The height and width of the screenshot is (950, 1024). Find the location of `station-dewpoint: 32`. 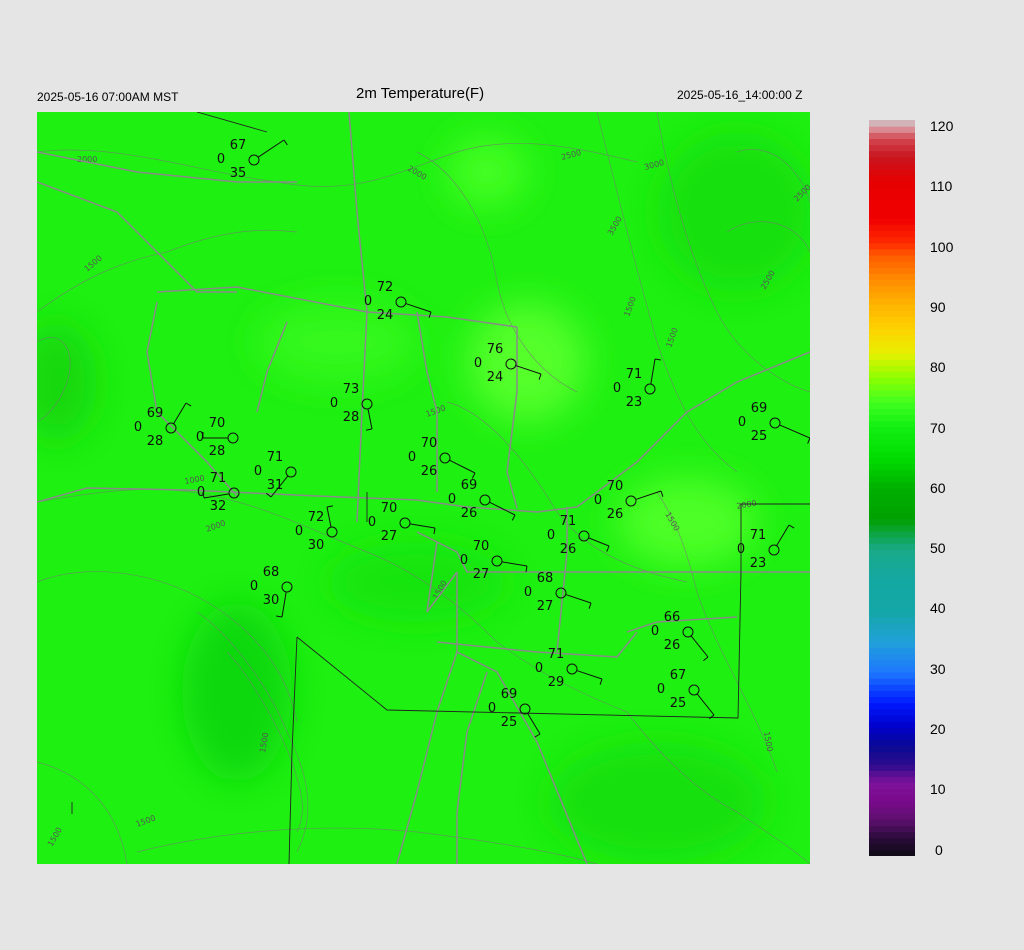

station-dewpoint: 32 is located at coordinates (218, 506).